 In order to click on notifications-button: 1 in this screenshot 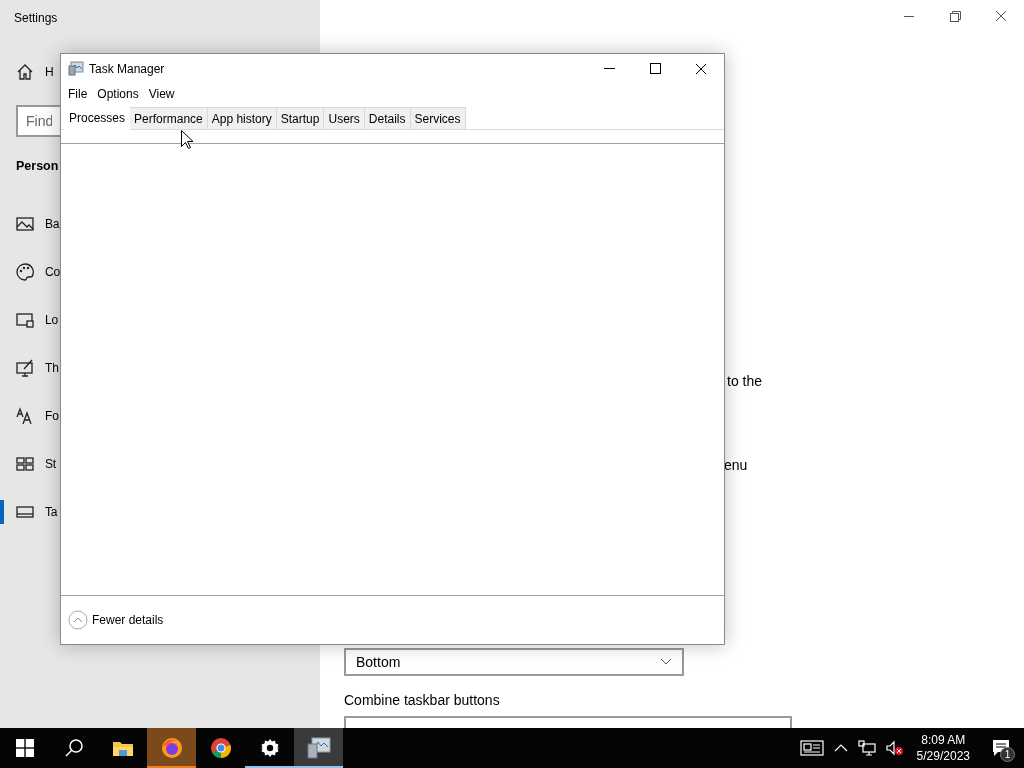, I will do `click(1001, 748)`.